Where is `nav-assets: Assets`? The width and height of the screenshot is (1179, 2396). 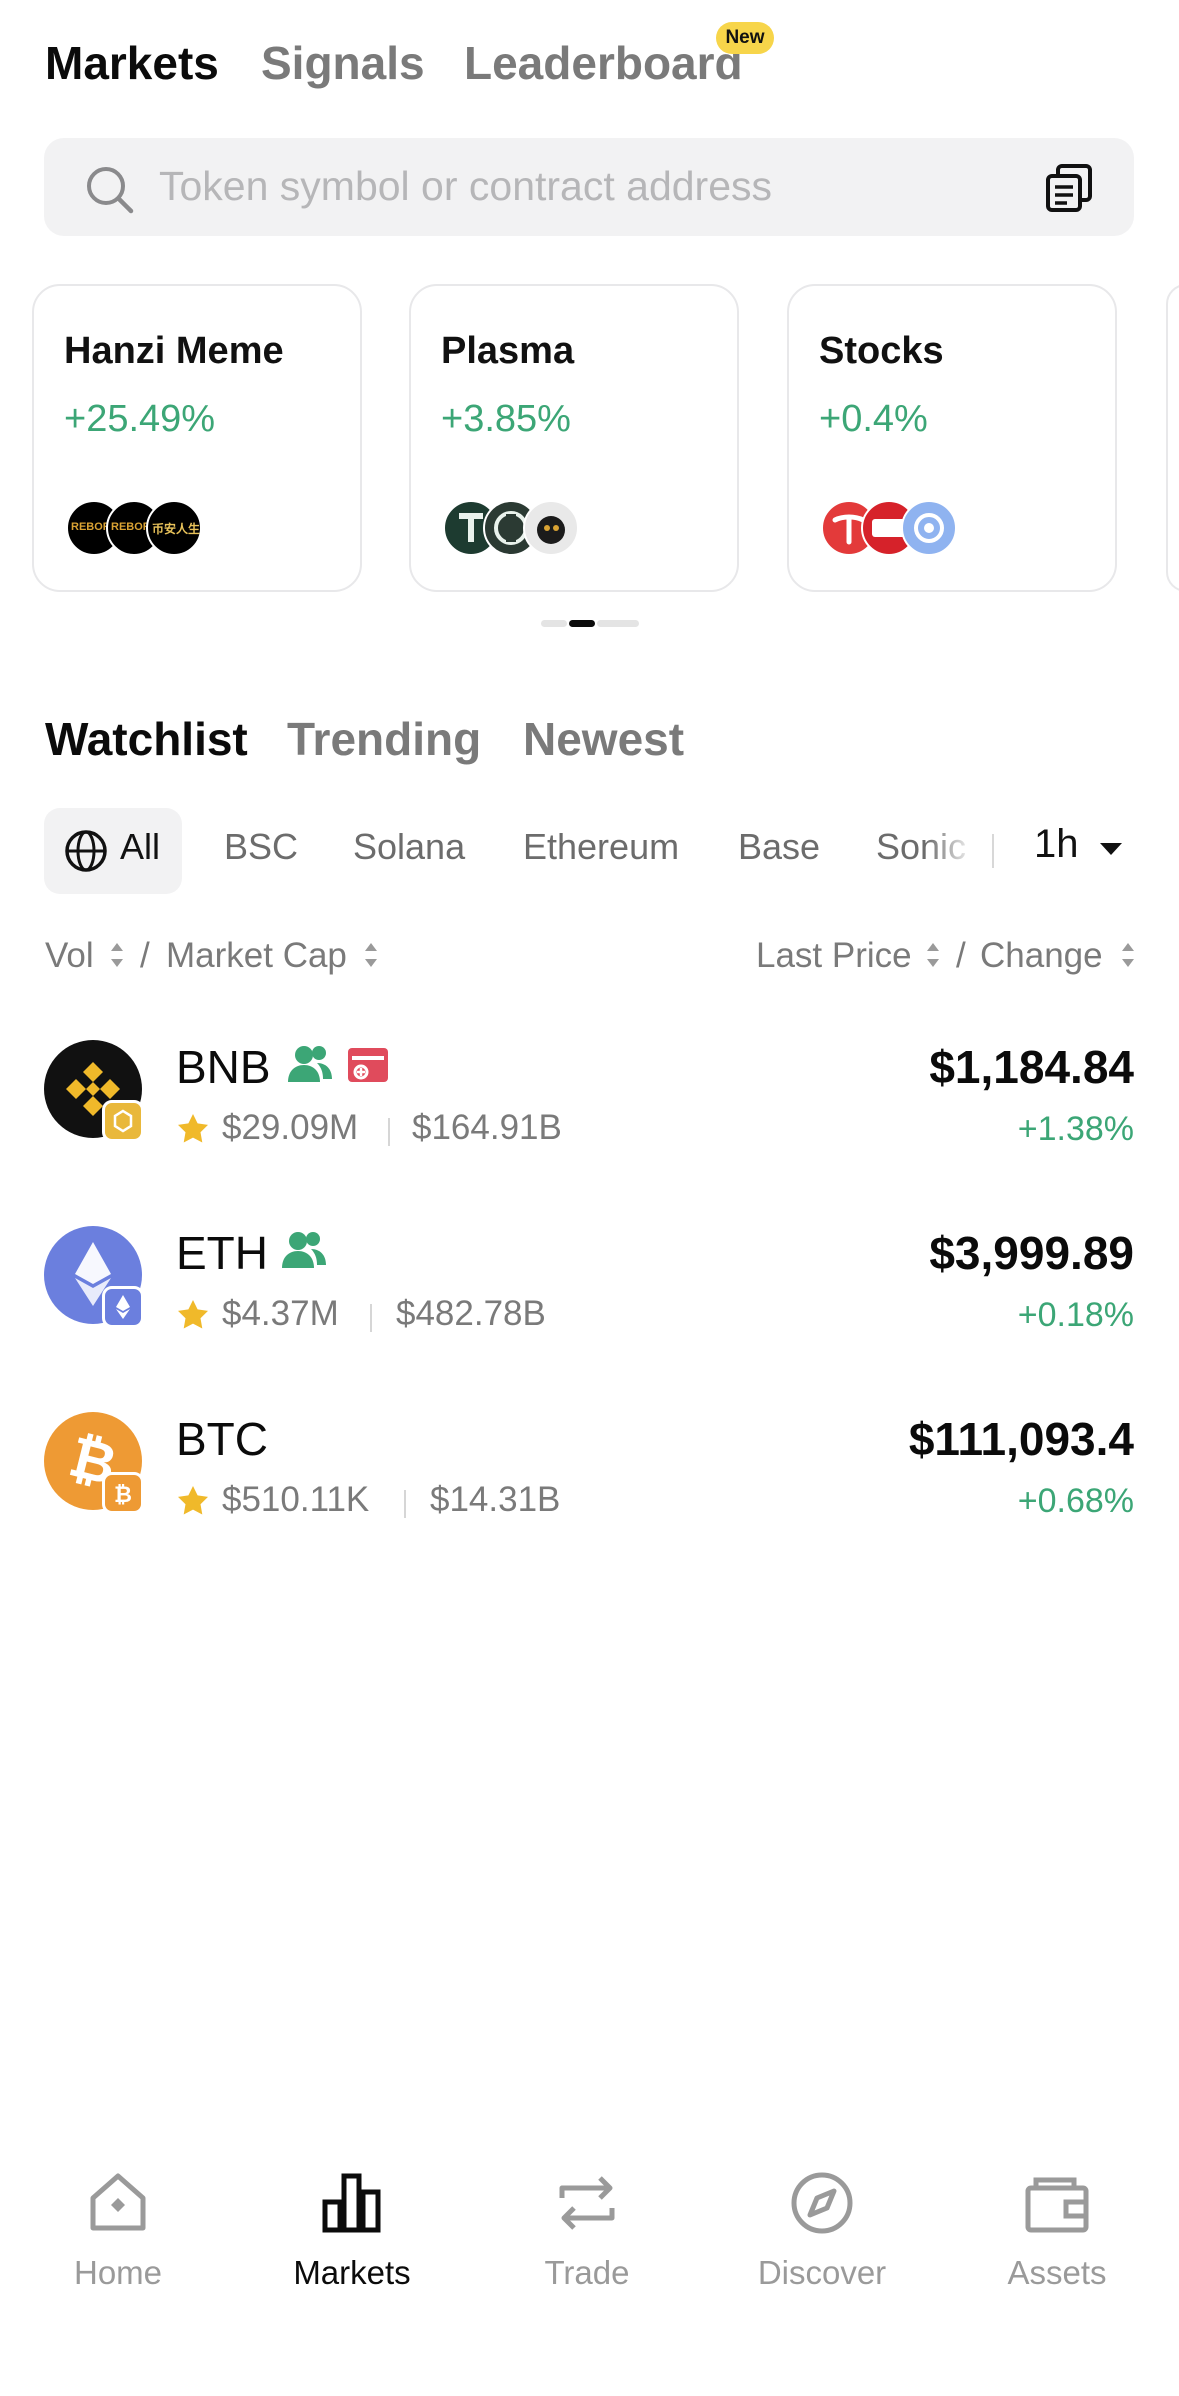 nav-assets: Assets is located at coordinates (1057, 2233).